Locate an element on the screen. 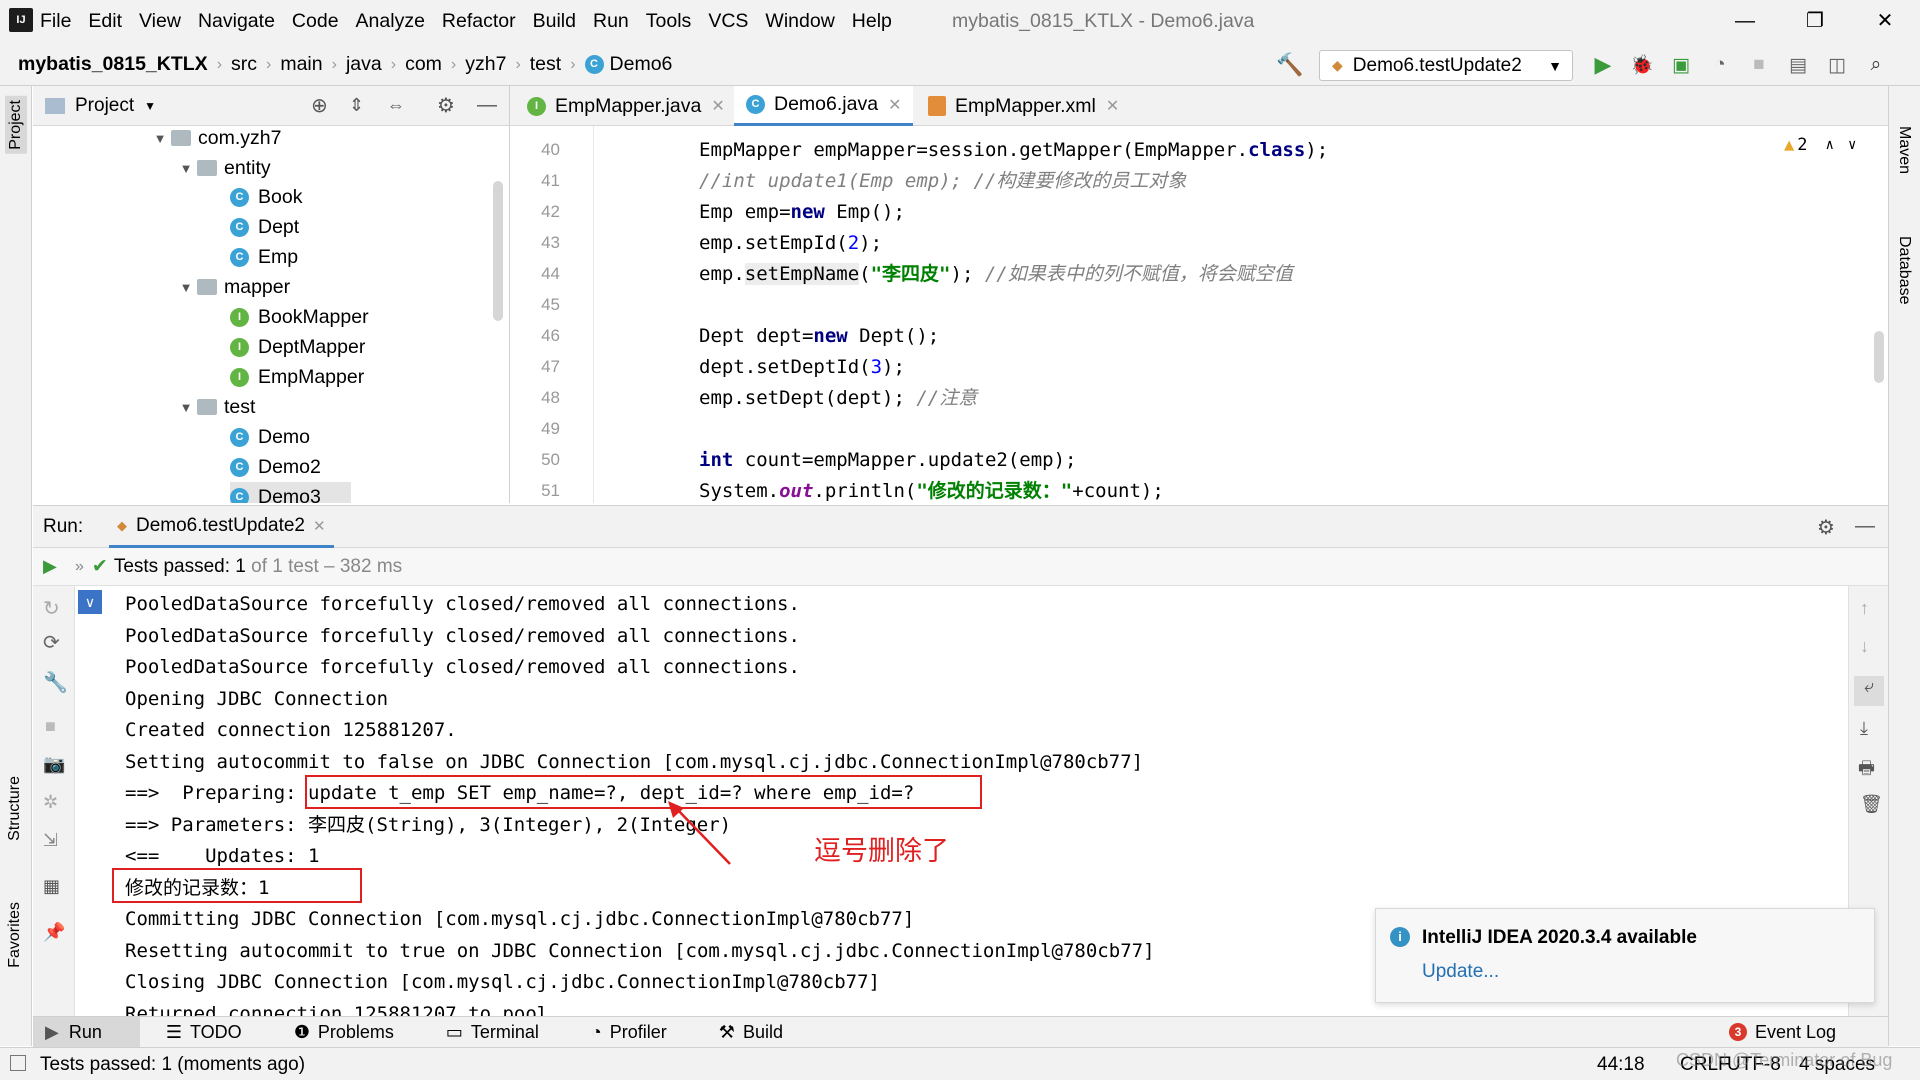 The image size is (1920, 1080). rerun-failed-icon: ↻ is located at coordinates (51, 608).